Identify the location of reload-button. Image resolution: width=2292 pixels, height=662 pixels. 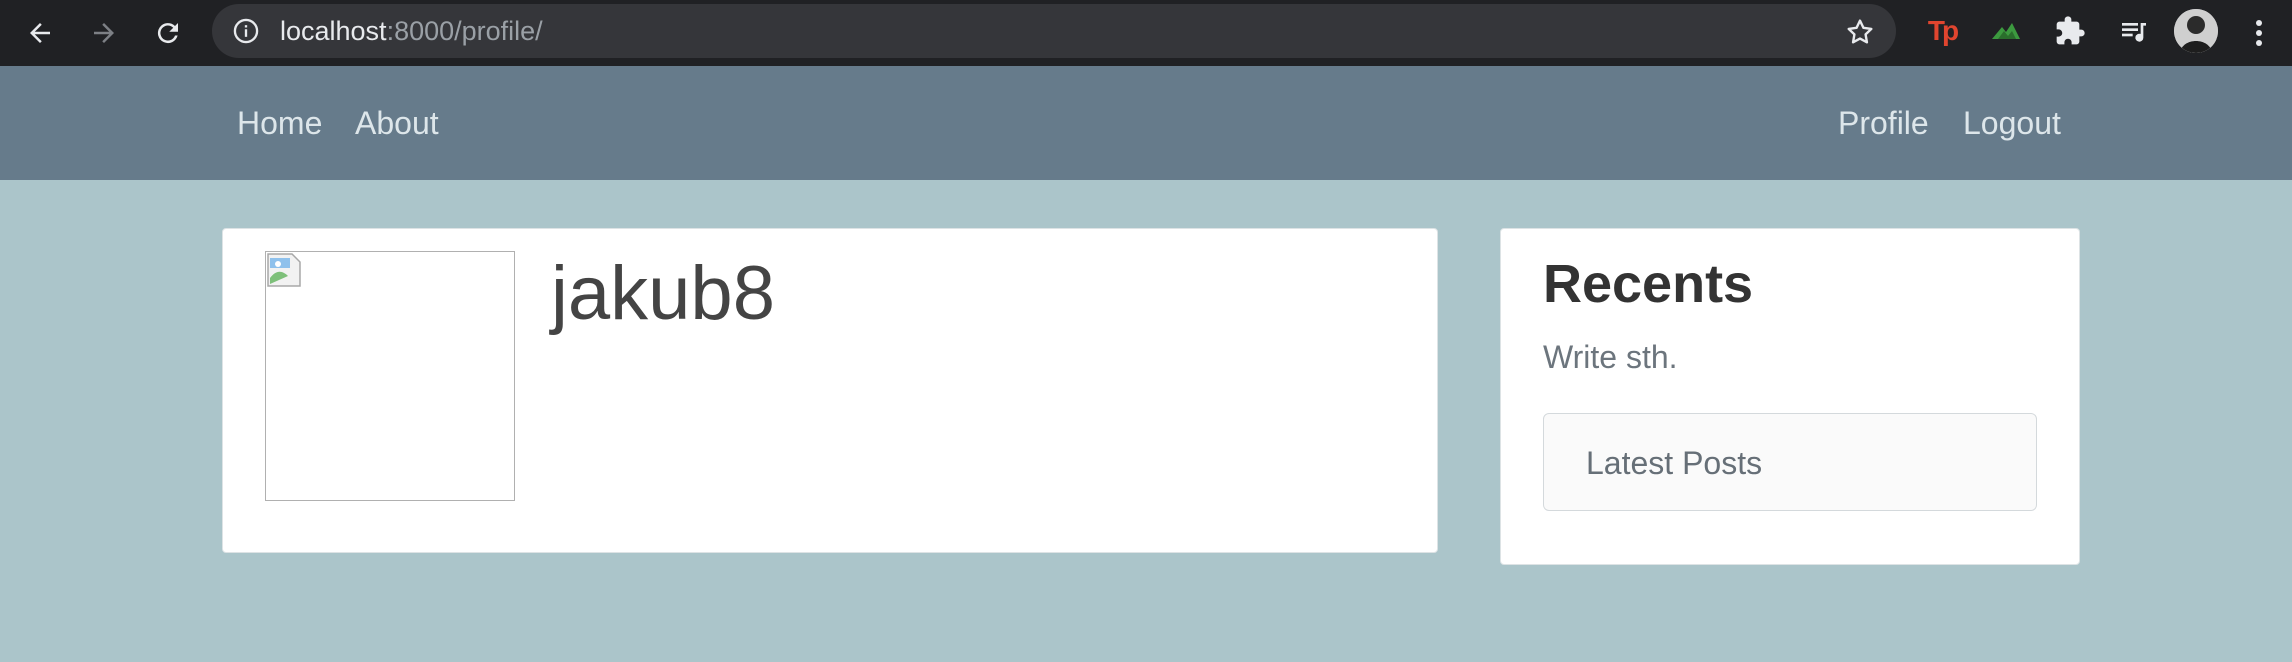
(168, 33).